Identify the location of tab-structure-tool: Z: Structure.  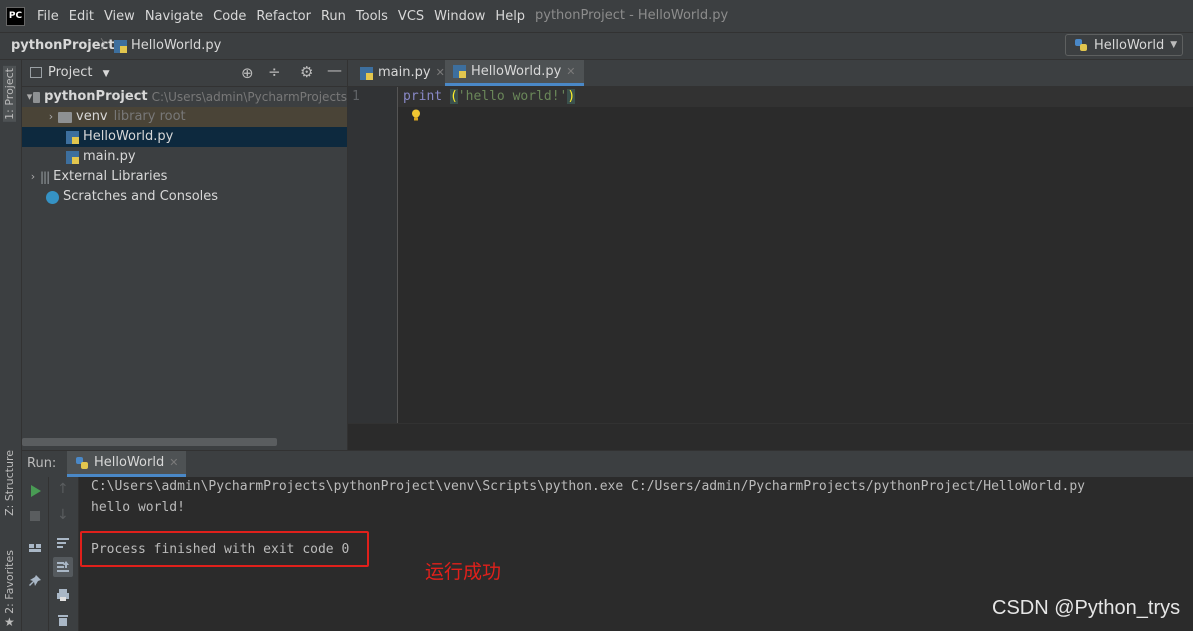
(9, 483).